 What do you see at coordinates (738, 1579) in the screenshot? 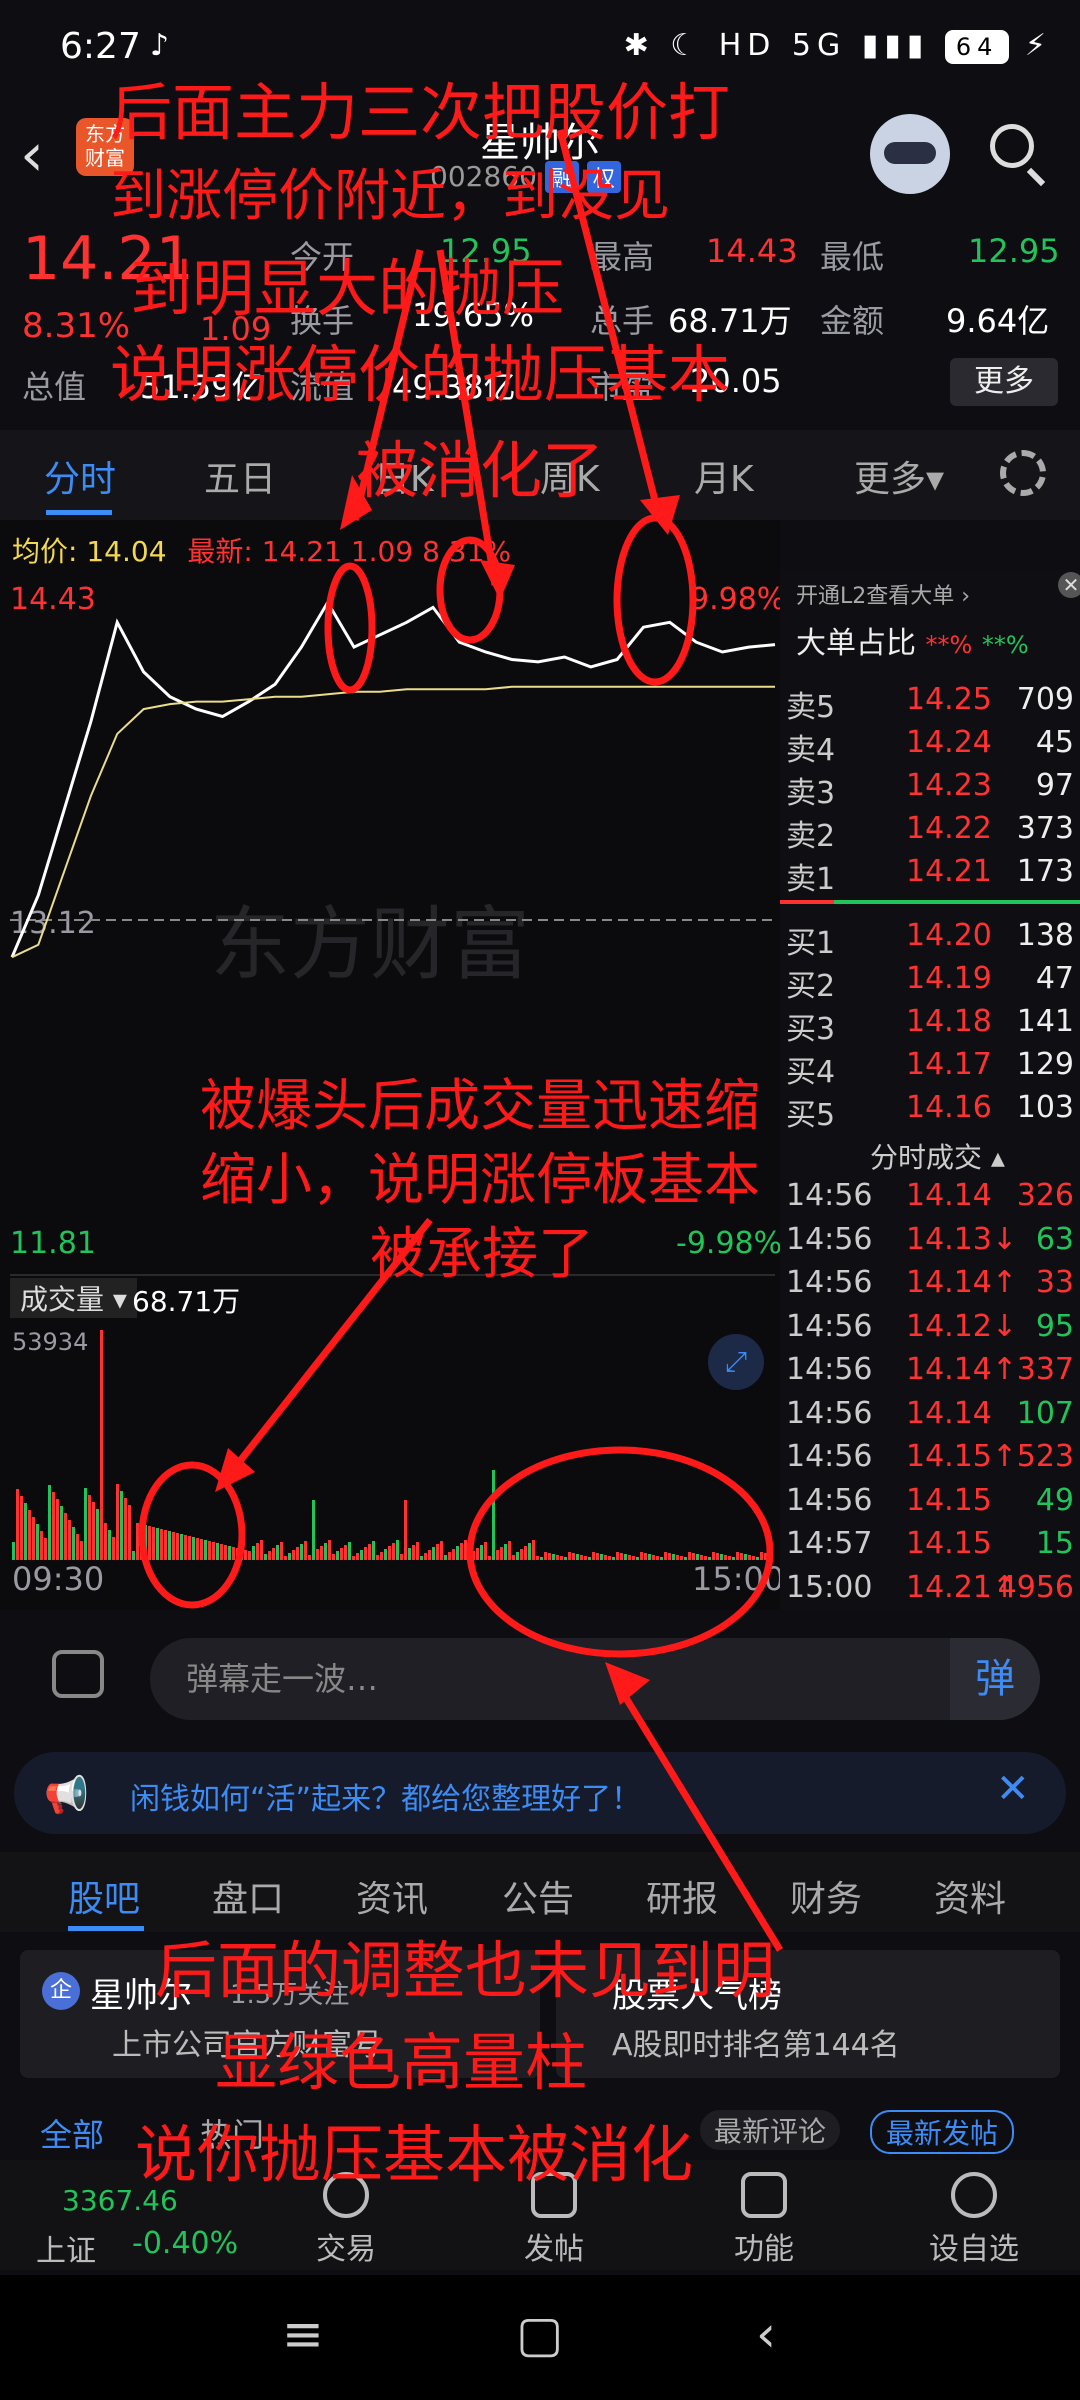
I see `time-end: 15:00` at bounding box center [738, 1579].